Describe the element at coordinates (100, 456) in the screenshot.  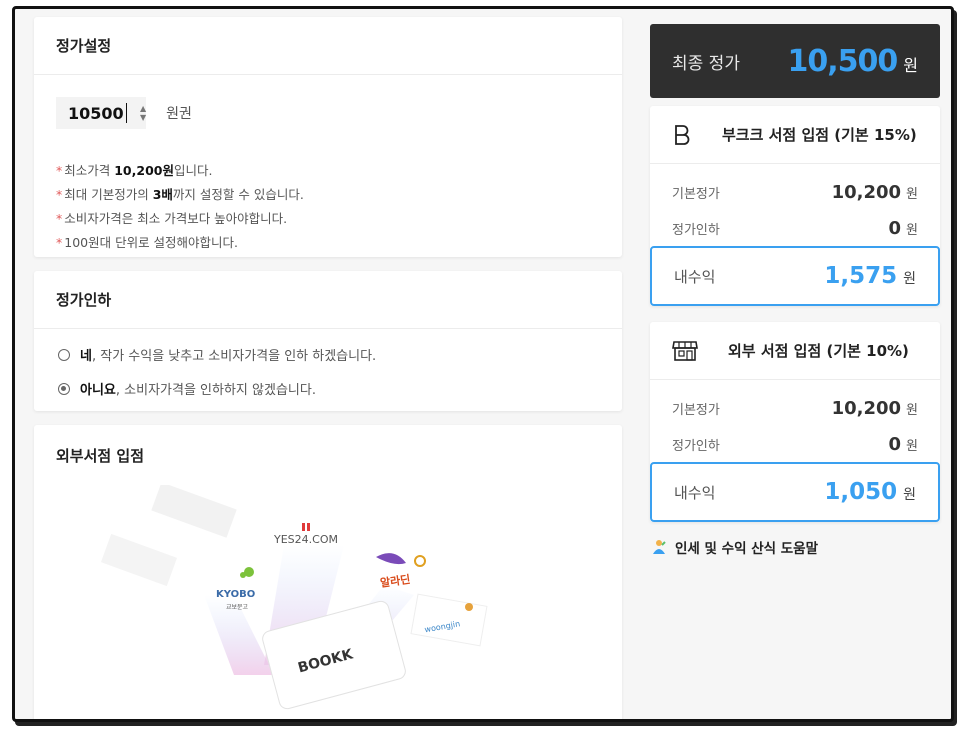
I see `external-stores-title: 외부서점 입점` at that location.